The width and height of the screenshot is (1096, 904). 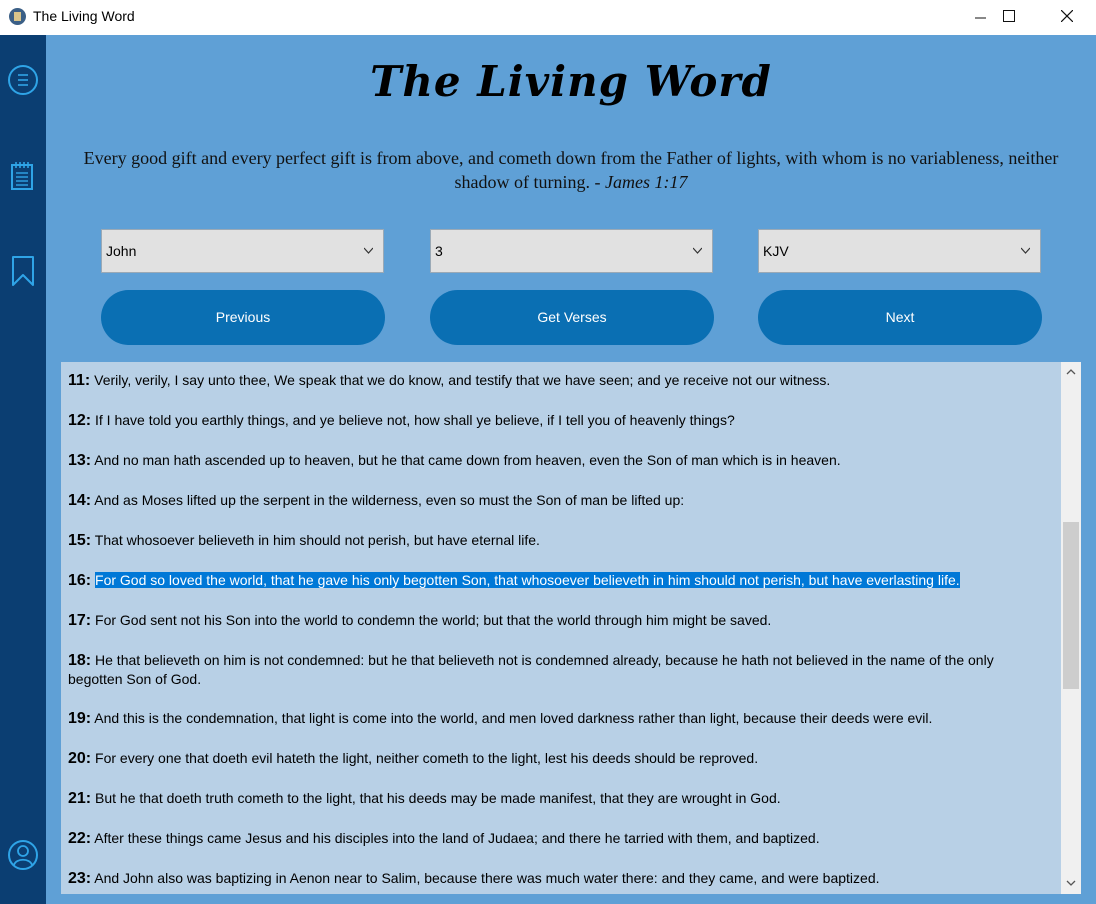 I want to click on verse-number: 14:, so click(x=80, y=500).